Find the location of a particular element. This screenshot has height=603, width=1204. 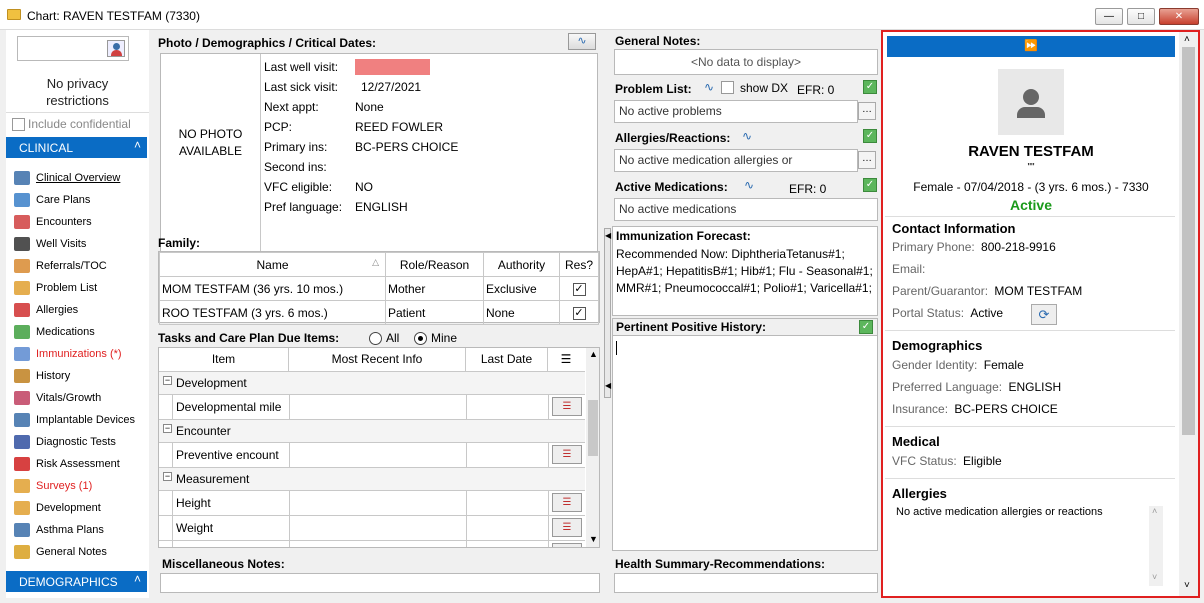

nav-item-diagnostic-tests: Diagnostic Tests is located at coordinates (84, 442).